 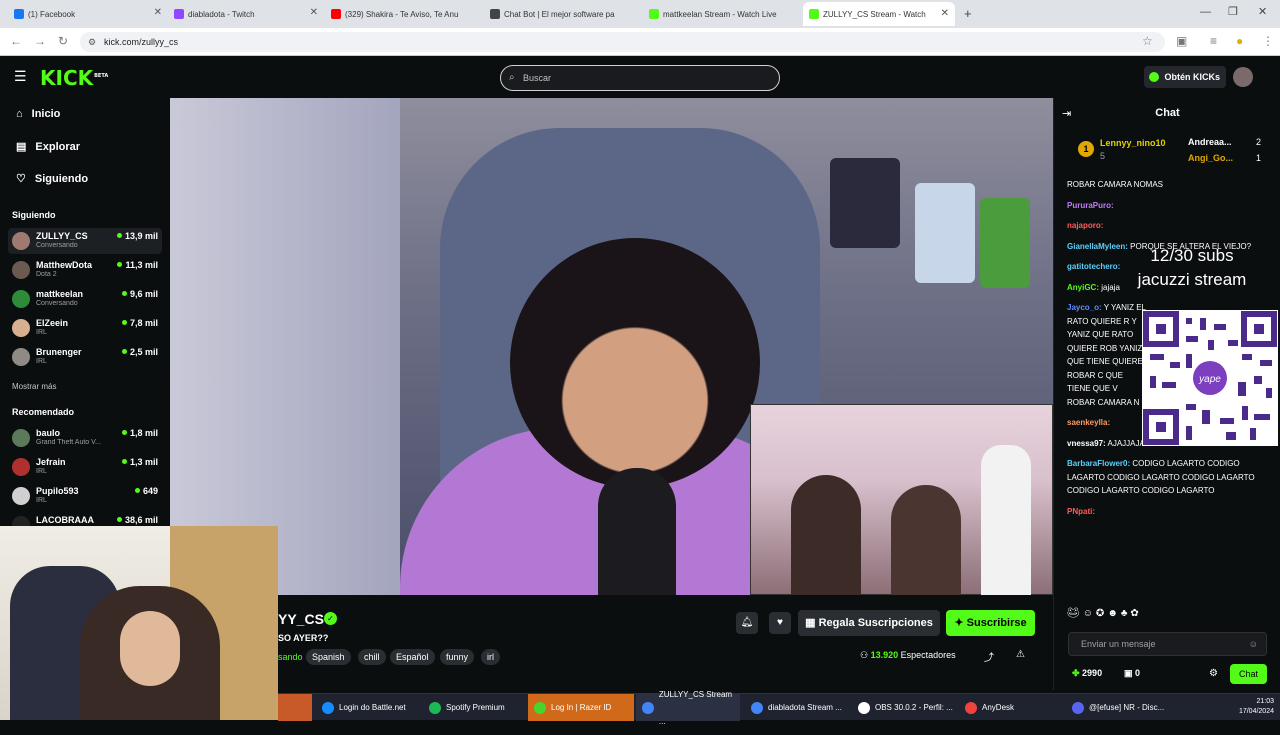 What do you see at coordinates (1097, 246) in the screenshot?
I see `message-user: GianellaMyleen:` at bounding box center [1097, 246].